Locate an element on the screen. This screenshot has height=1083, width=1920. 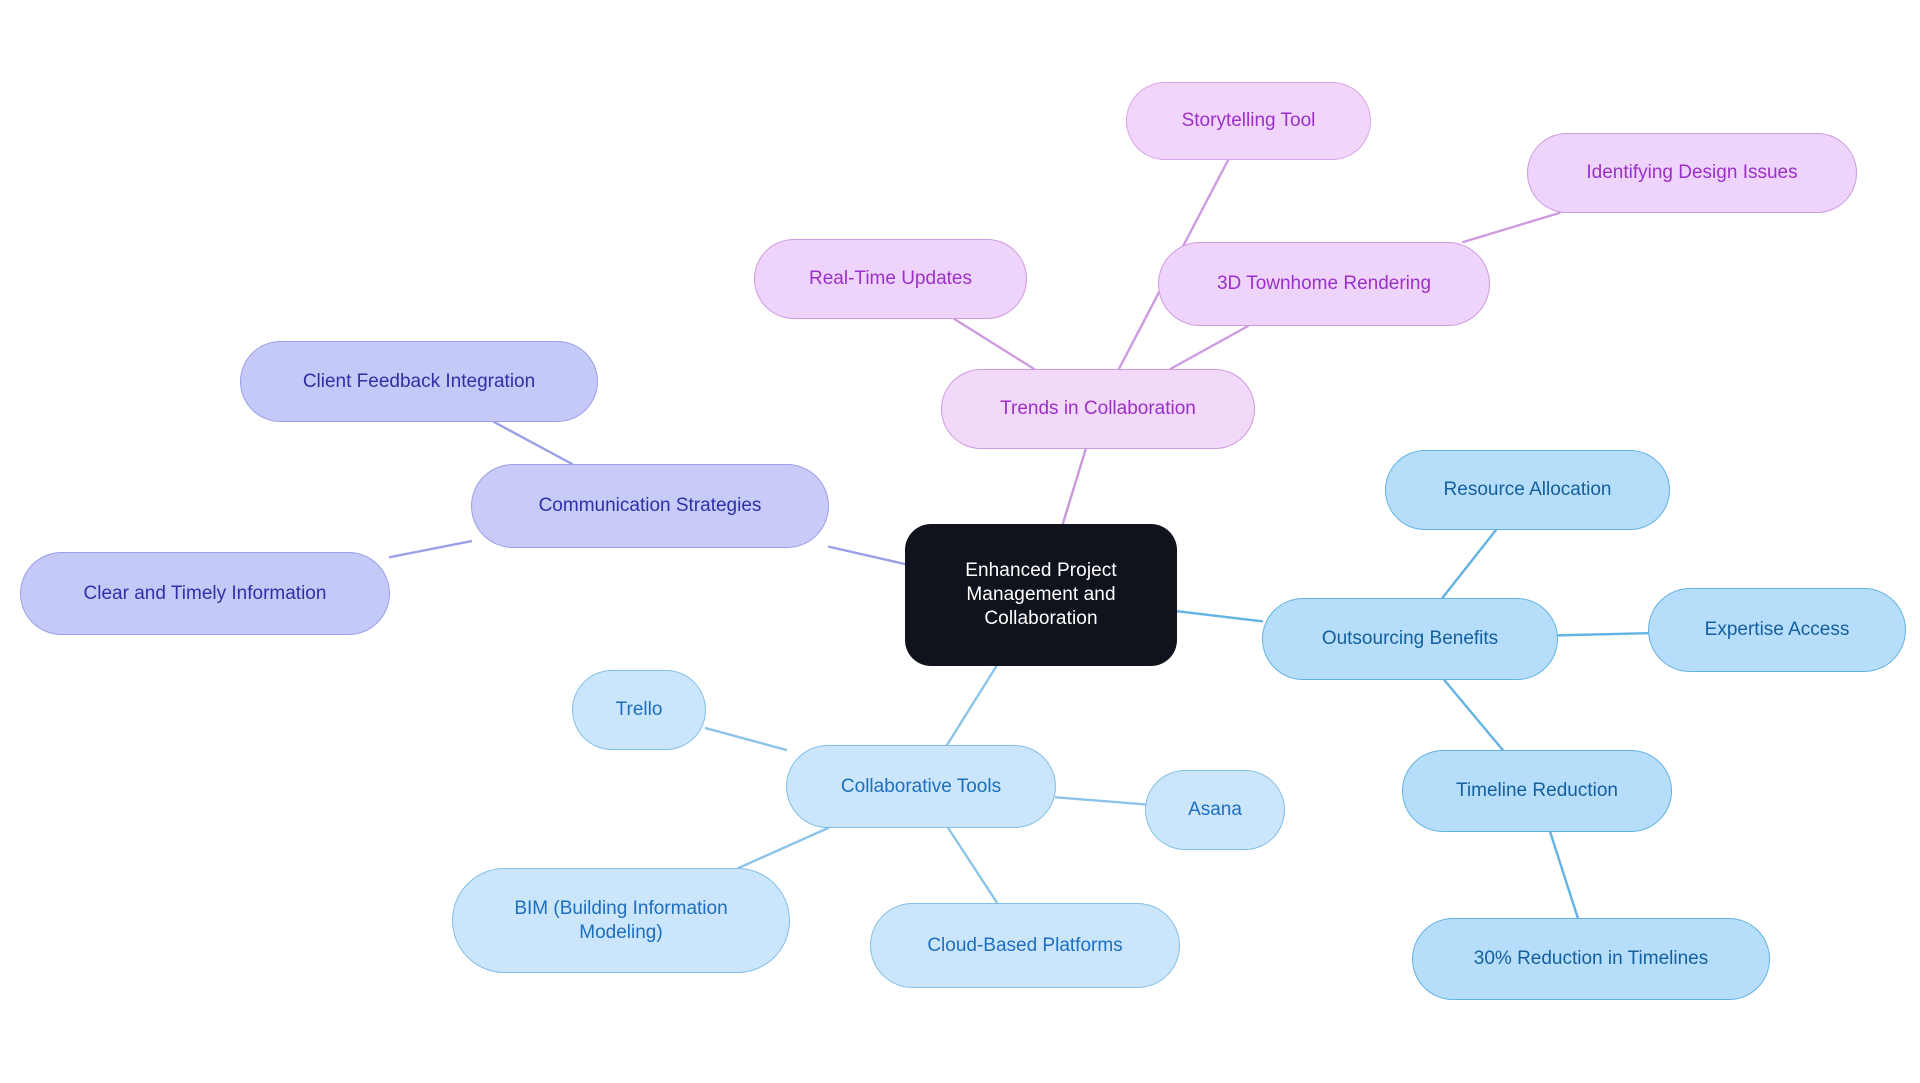
mindmap-node-30-percent-reduction-in-timelines: 30% Reduction in Timelines is located at coordinates (1591, 959).